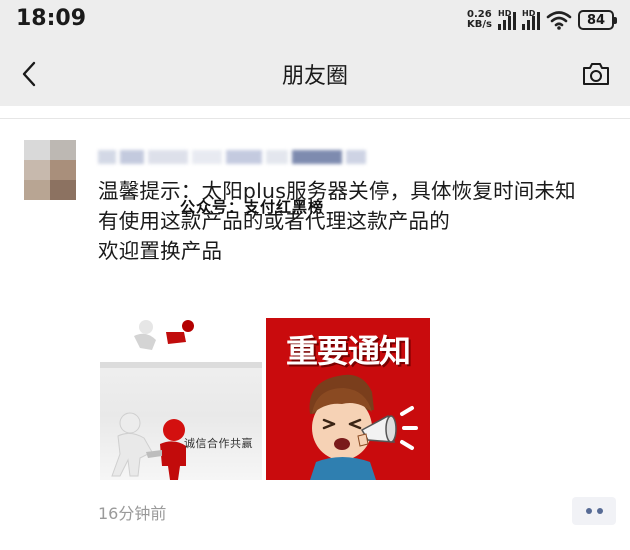 The height and width of the screenshot is (550, 630). Describe the element at coordinates (132, 513) in the screenshot. I see `post-timestamp: 16分钟前` at that location.